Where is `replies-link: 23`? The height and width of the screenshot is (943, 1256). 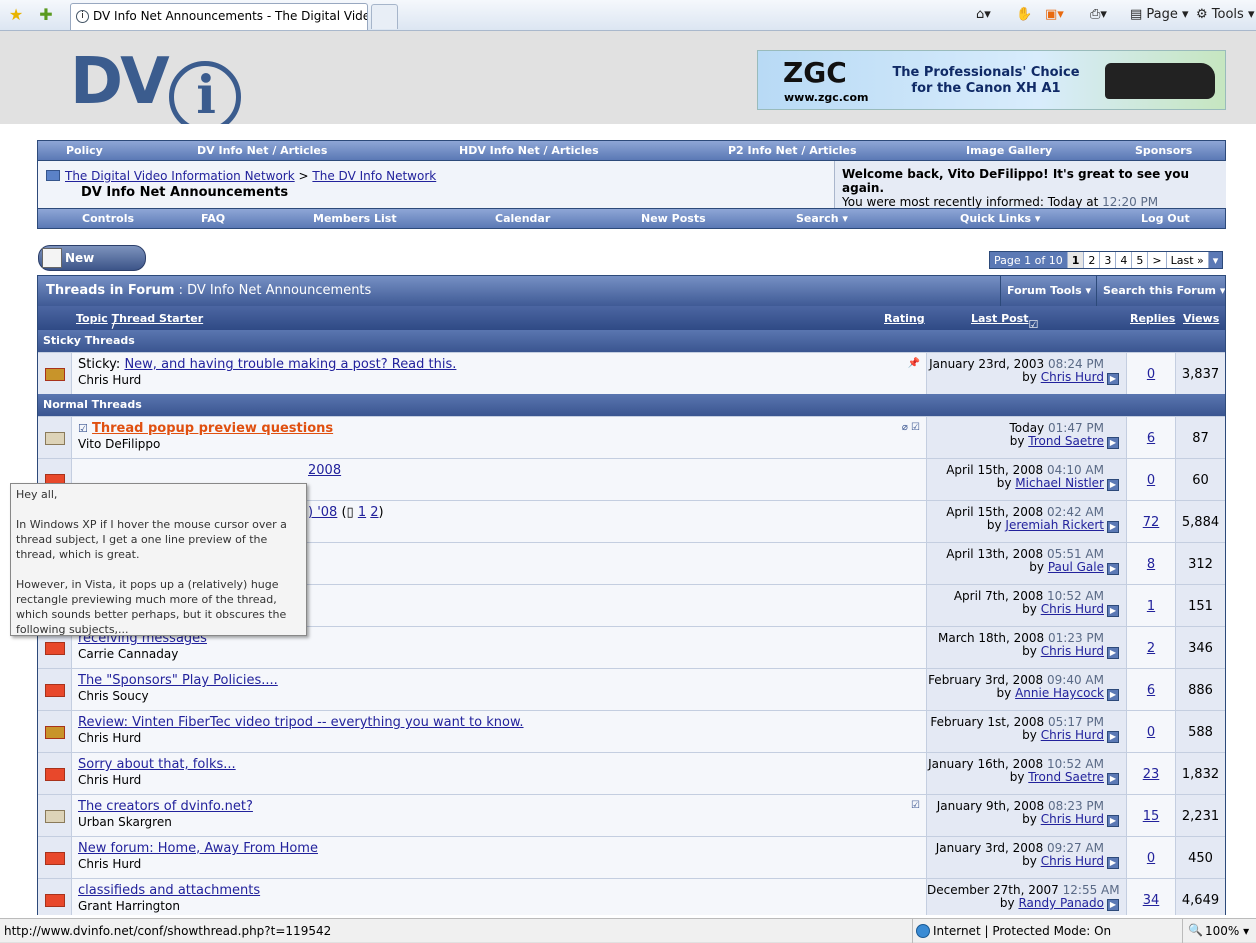 replies-link: 23 is located at coordinates (1151, 774).